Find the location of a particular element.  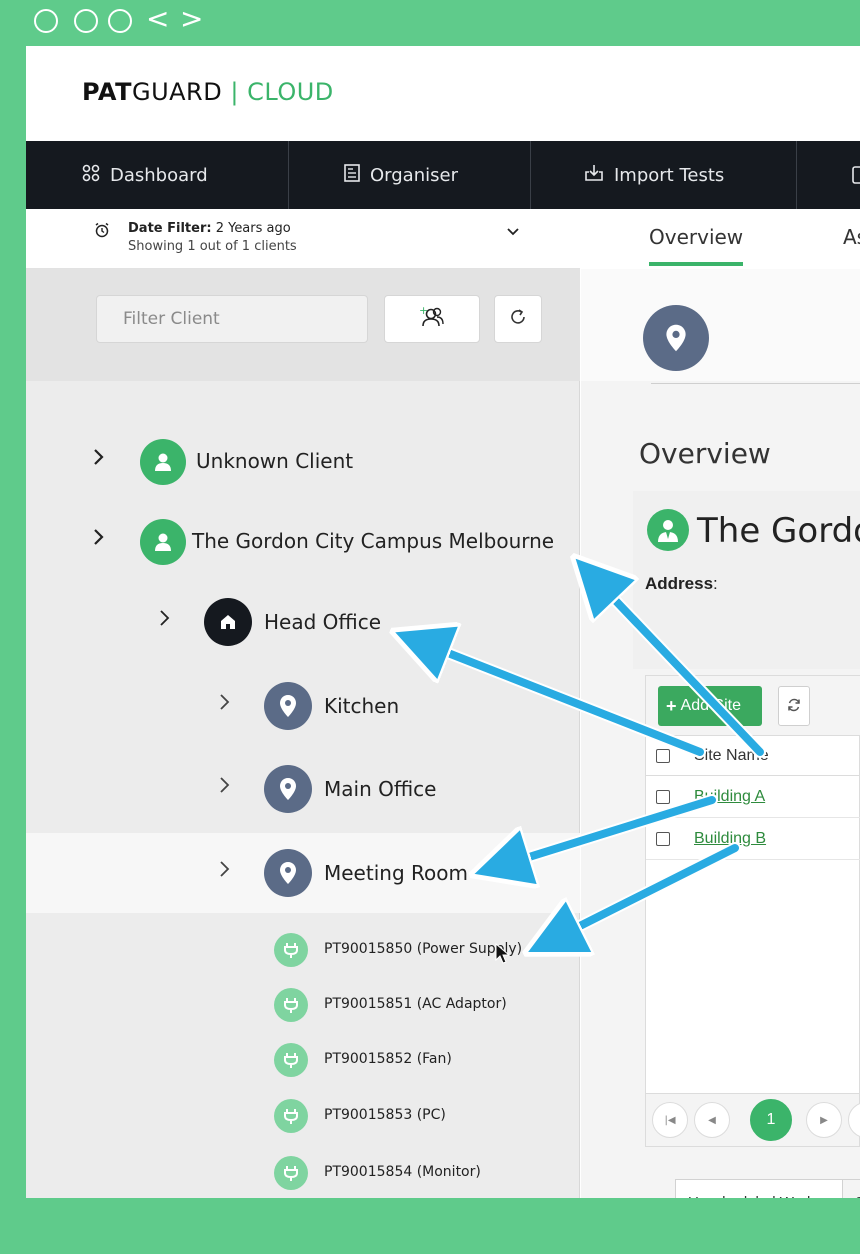

tree-asset-row: PT90015854 (Monitor) is located at coordinates (303, 1173).